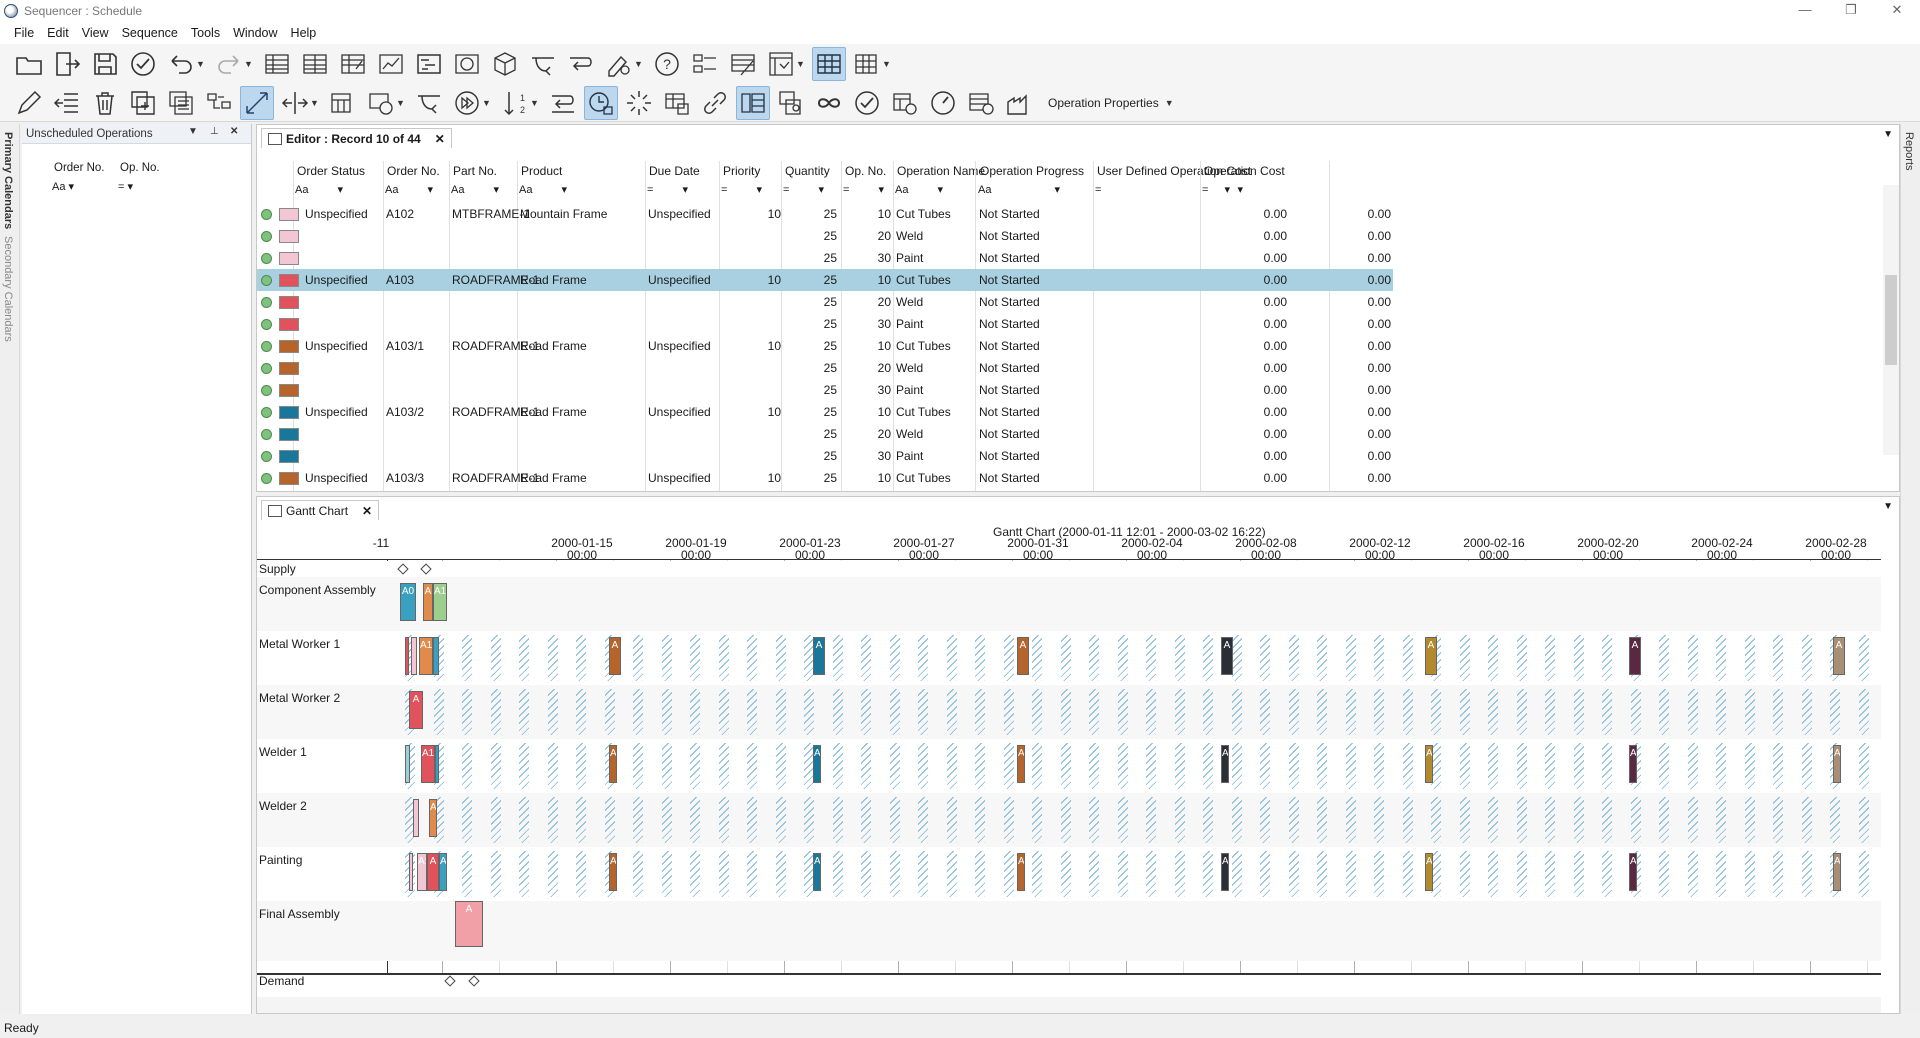 This screenshot has height=1038, width=1920. What do you see at coordinates (440, 139) in the screenshot?
I see `editor-tab-close-icon: ✕` at bounding box center [440, 139].